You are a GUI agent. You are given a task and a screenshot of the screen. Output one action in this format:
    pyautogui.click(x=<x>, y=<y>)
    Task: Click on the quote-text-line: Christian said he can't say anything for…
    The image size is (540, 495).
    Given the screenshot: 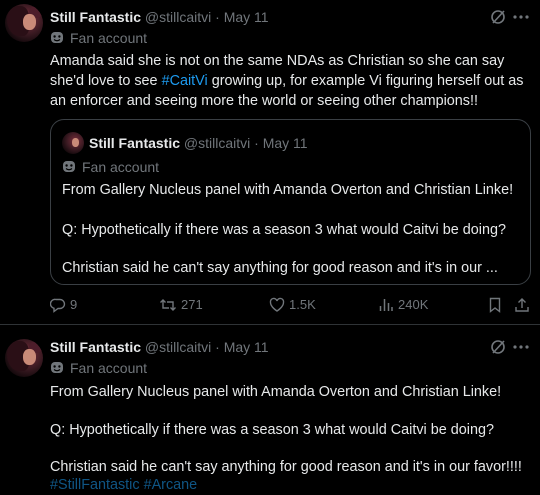 What is the action you would take?
    pyautogui.click(x=280, y=268)
    